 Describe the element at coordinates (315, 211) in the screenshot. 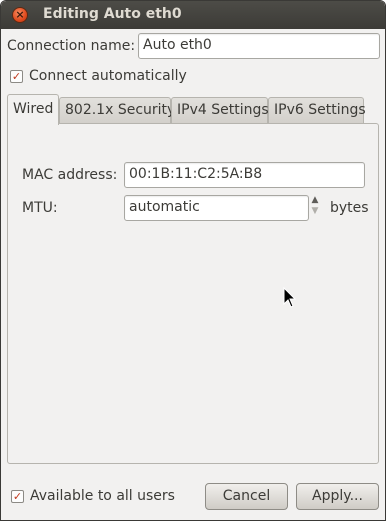

I see `spin-down-icon: ▼` at that location.